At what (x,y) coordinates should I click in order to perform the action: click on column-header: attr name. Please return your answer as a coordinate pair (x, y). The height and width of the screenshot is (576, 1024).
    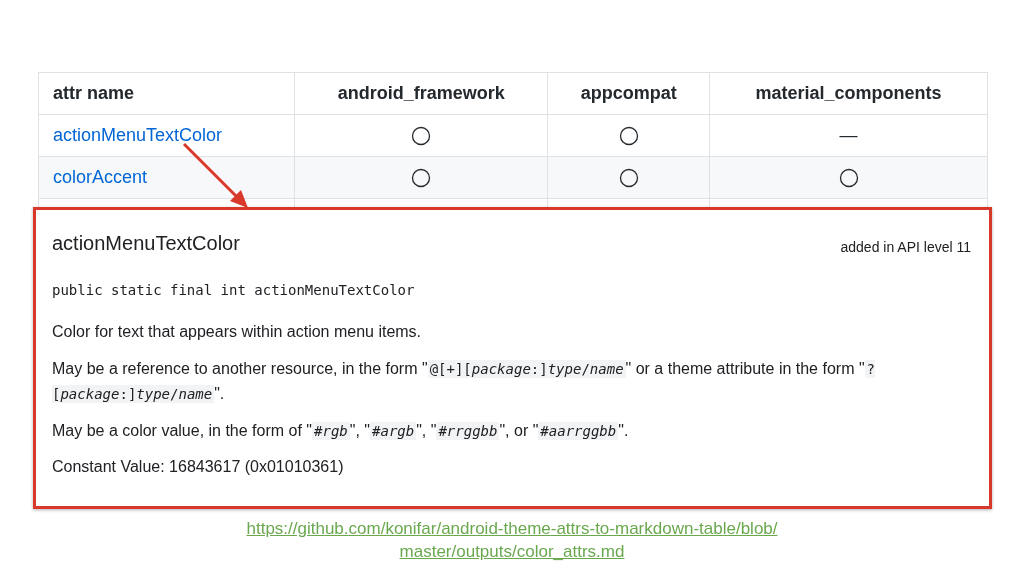
    Looking at the image, I should click on (166, 93).